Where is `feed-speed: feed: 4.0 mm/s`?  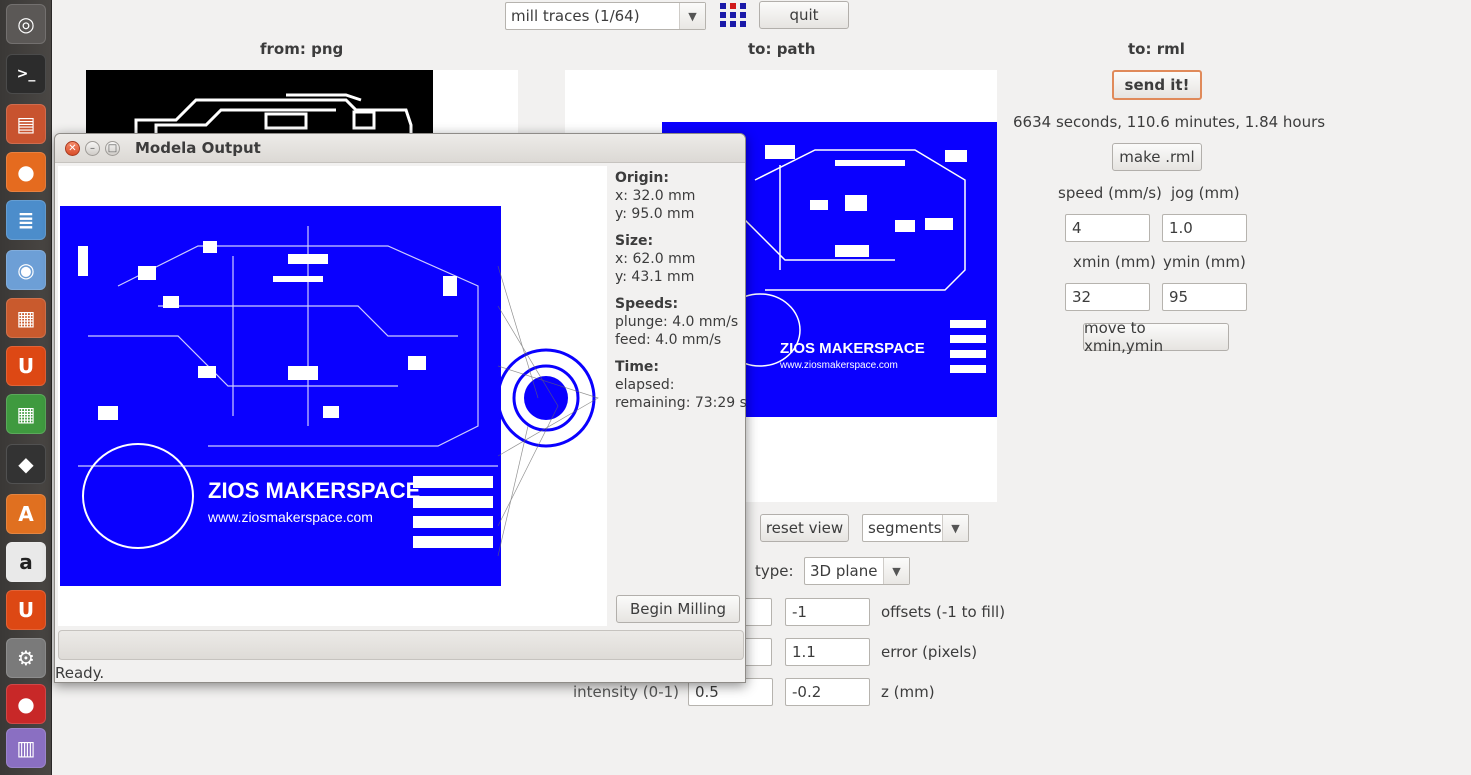 feed-speed: feed: 4.0 mm/s is located at coordinates (668, 340).